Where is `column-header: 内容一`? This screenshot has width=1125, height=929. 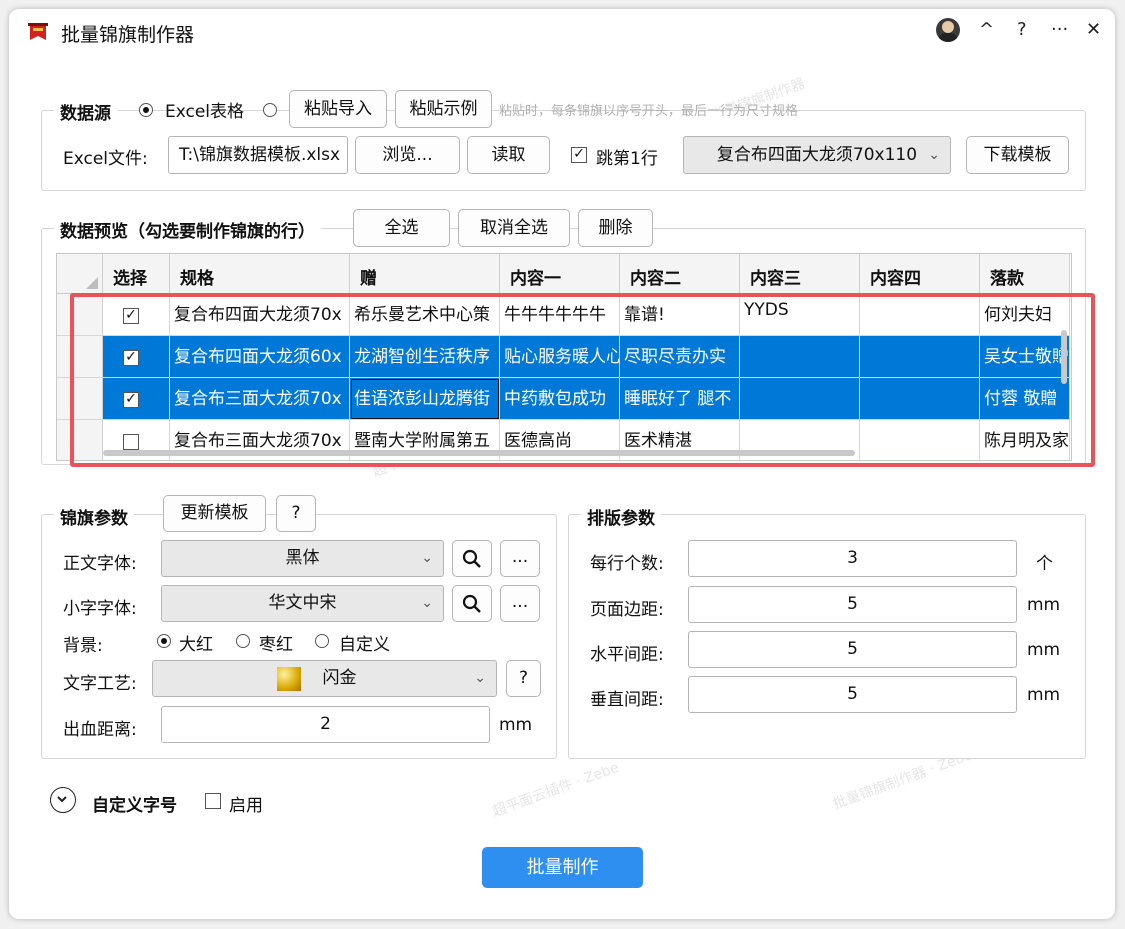 column-header: 内容一 is located at coordinates (560, 274).